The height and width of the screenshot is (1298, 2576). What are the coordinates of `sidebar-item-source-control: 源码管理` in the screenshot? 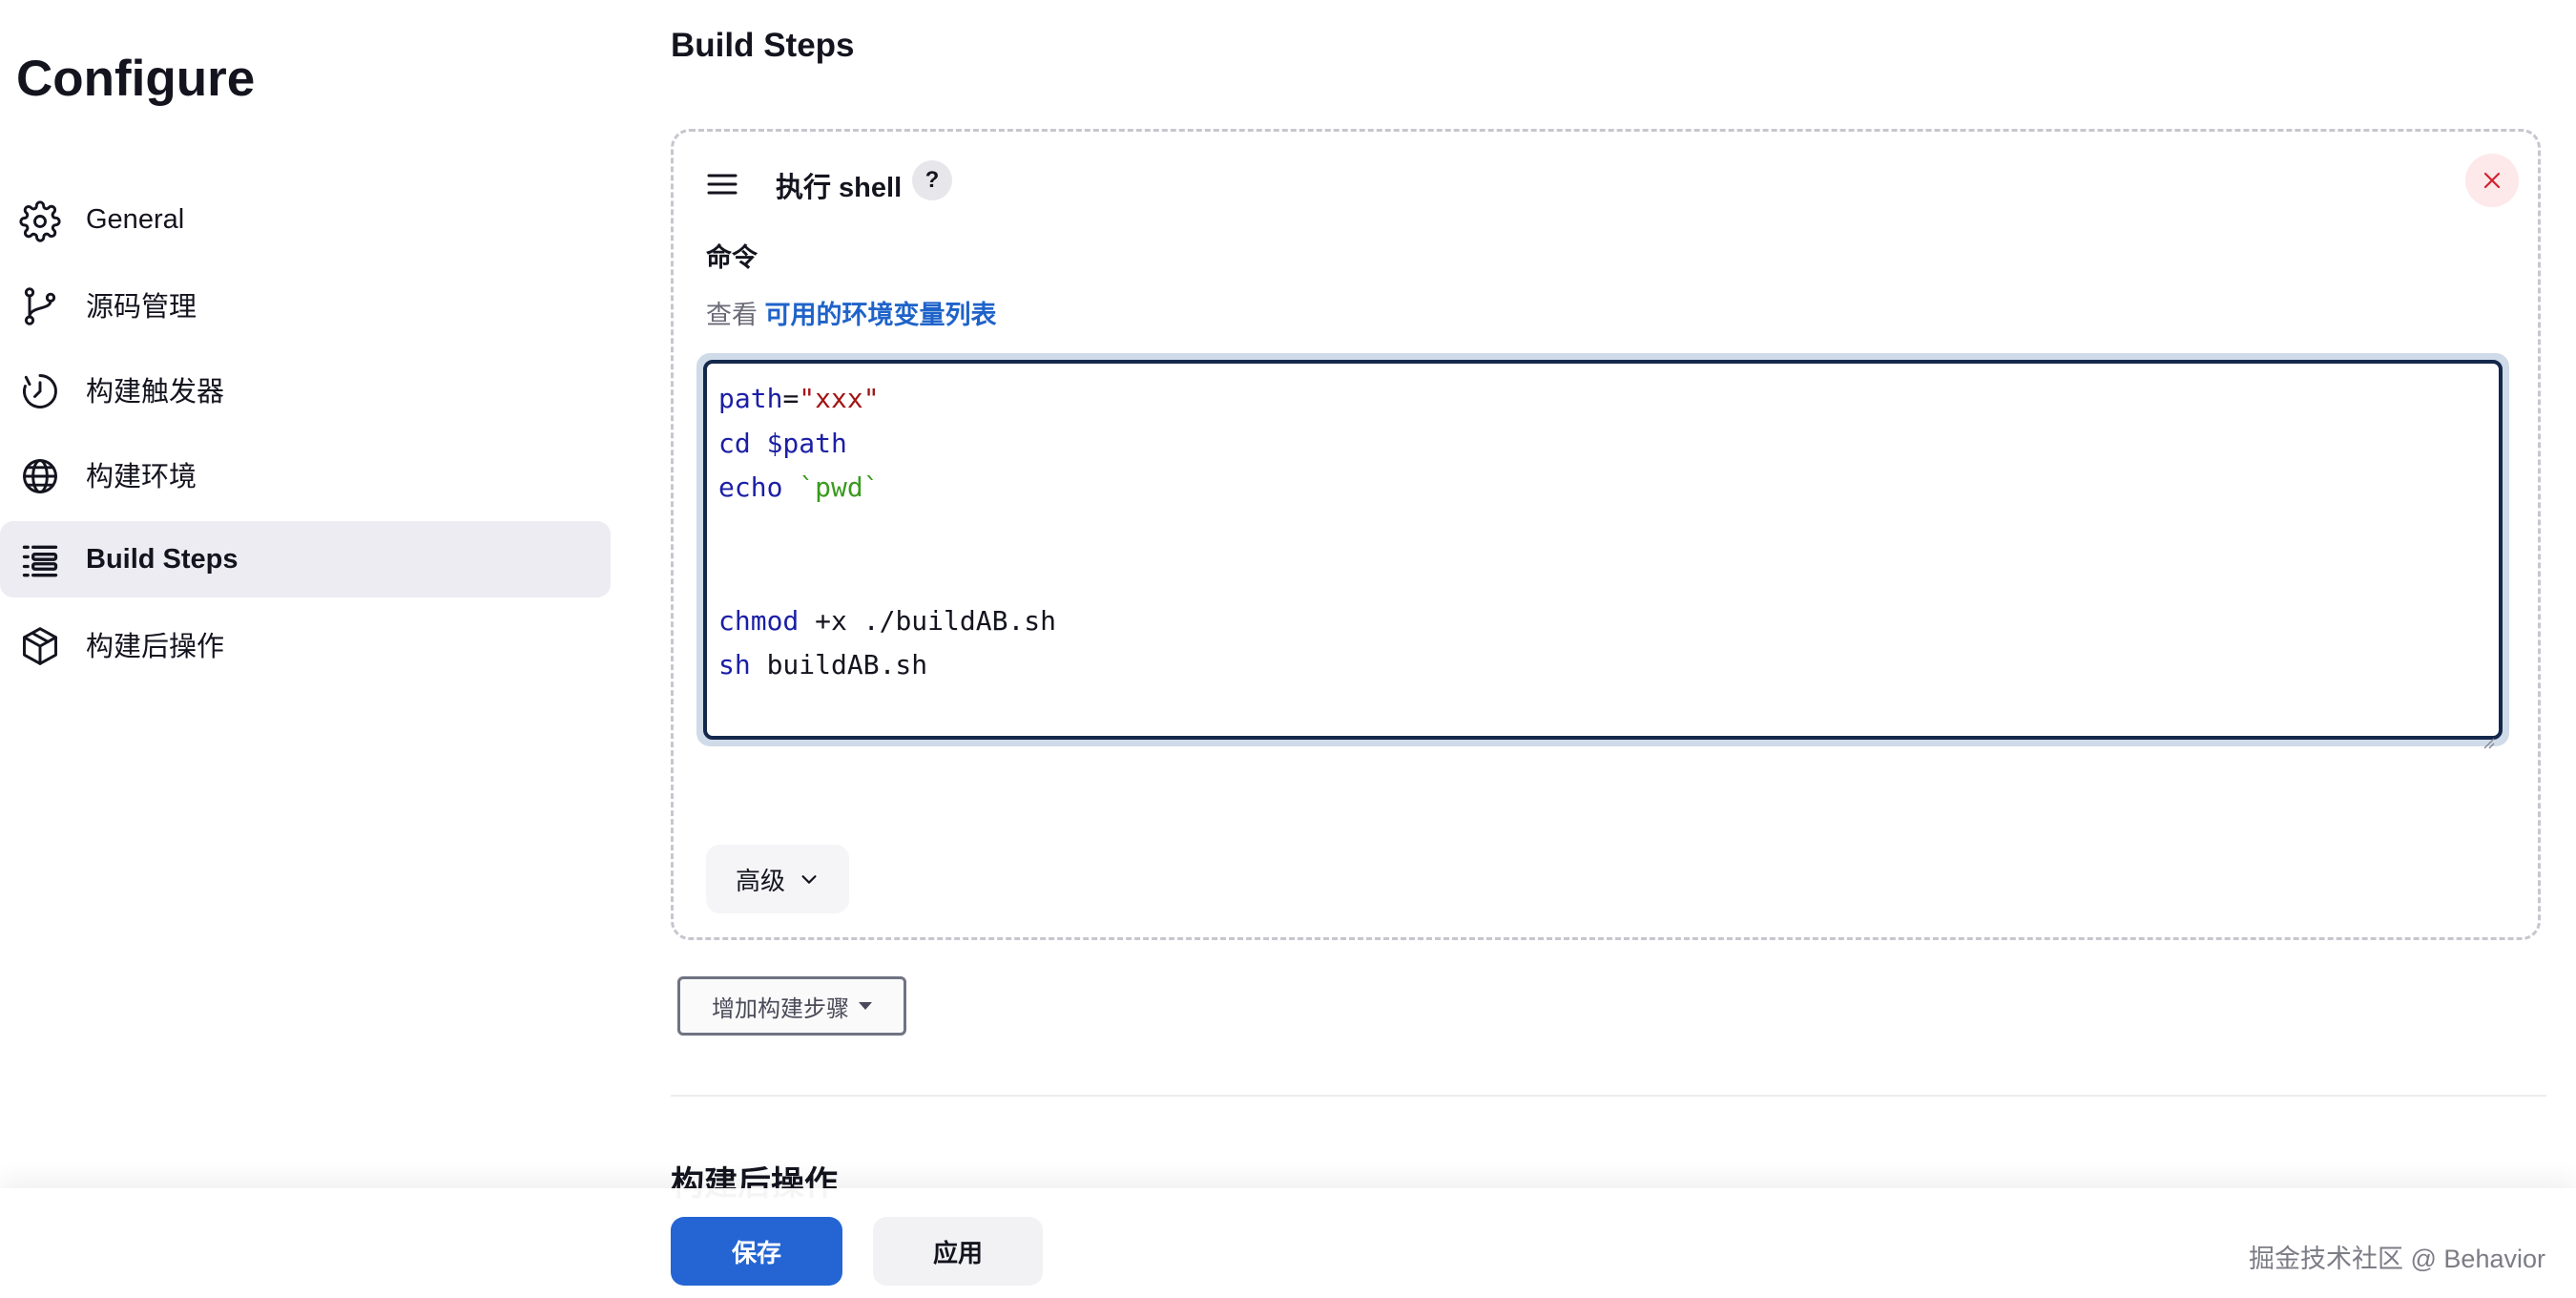 It's located at (305, 305).